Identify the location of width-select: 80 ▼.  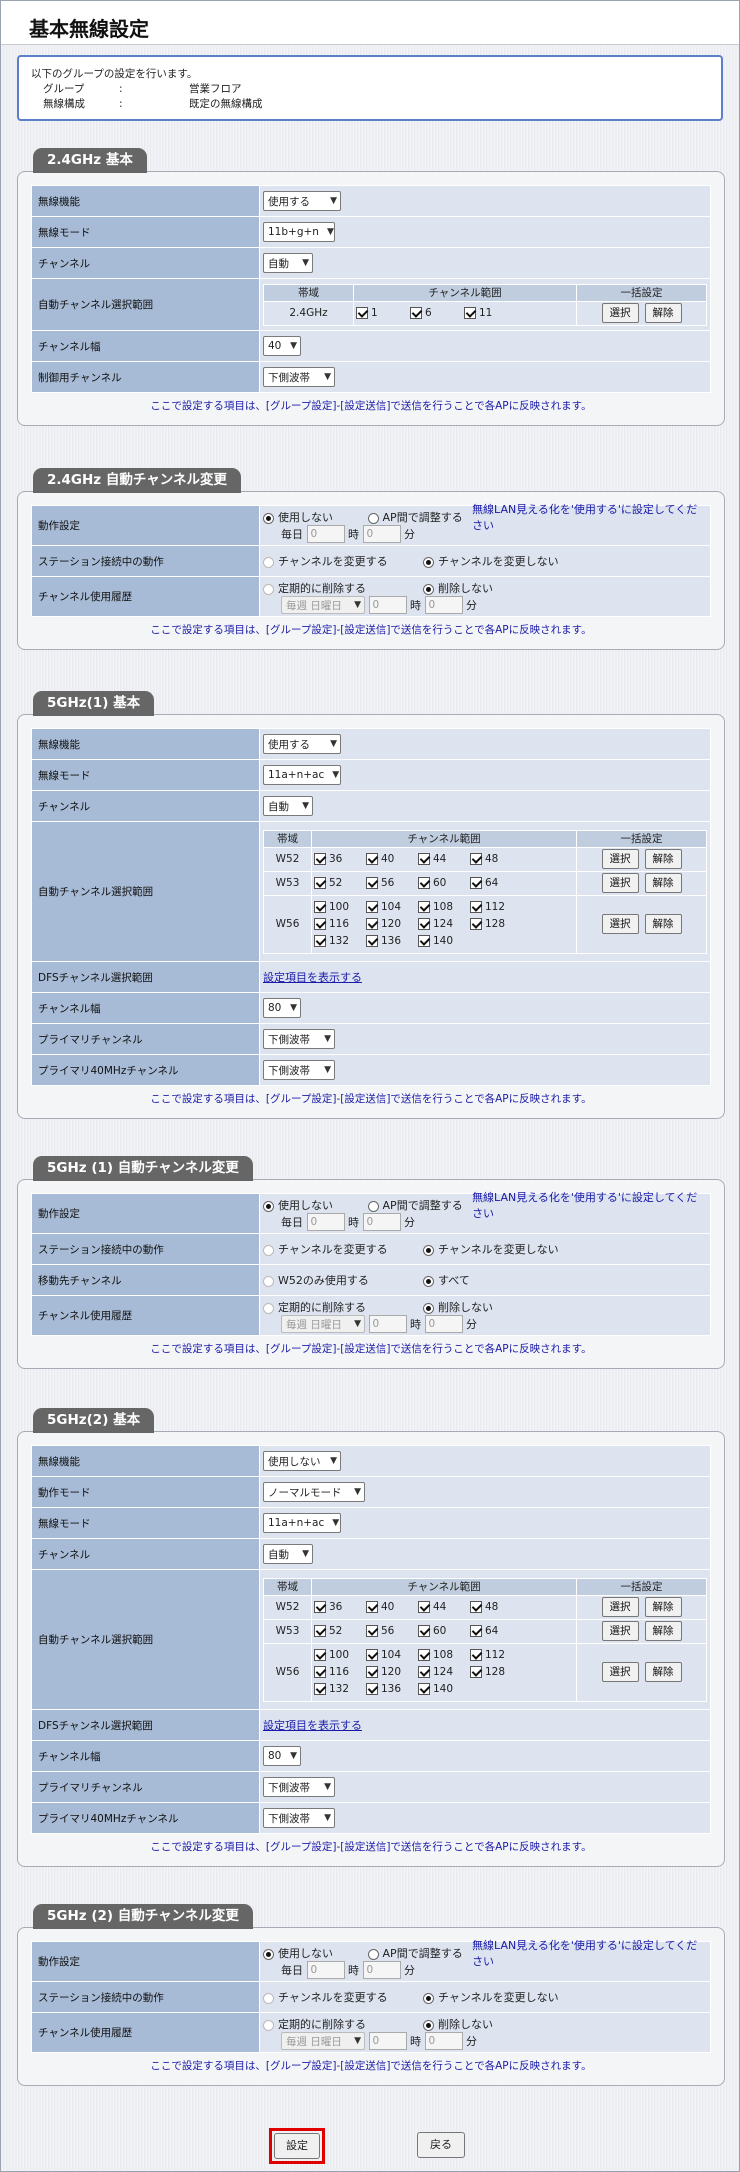
(282, 1008).